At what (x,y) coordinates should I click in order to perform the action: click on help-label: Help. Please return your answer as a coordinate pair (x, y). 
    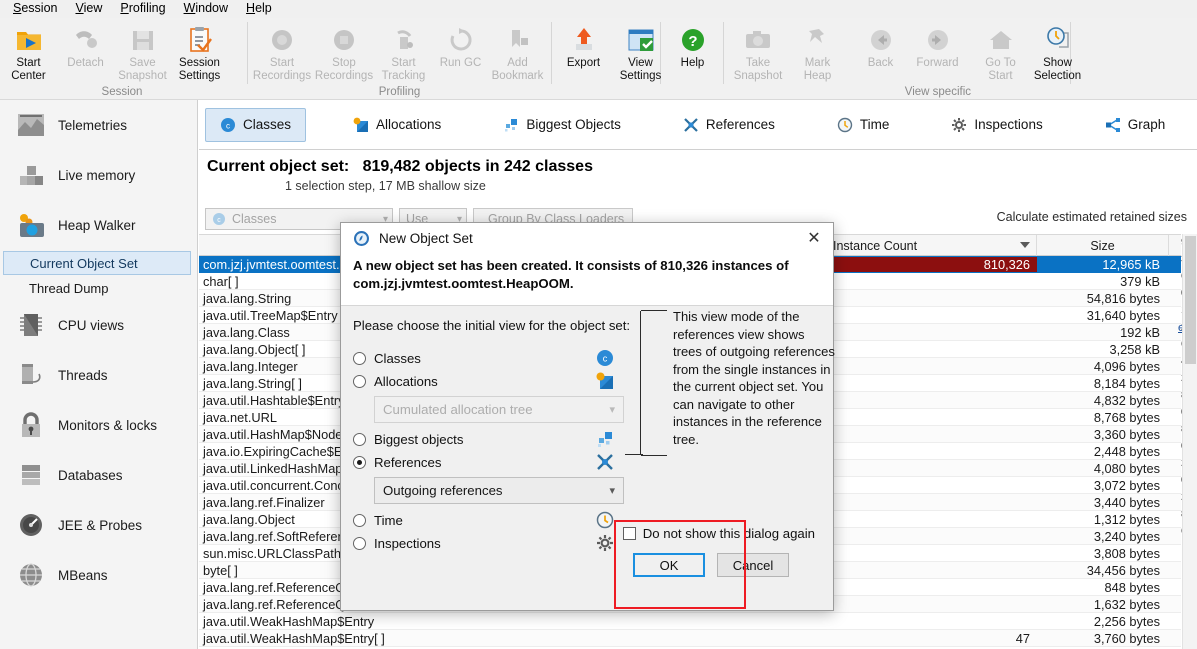
    Looking at the image, I should click on (692, 63).